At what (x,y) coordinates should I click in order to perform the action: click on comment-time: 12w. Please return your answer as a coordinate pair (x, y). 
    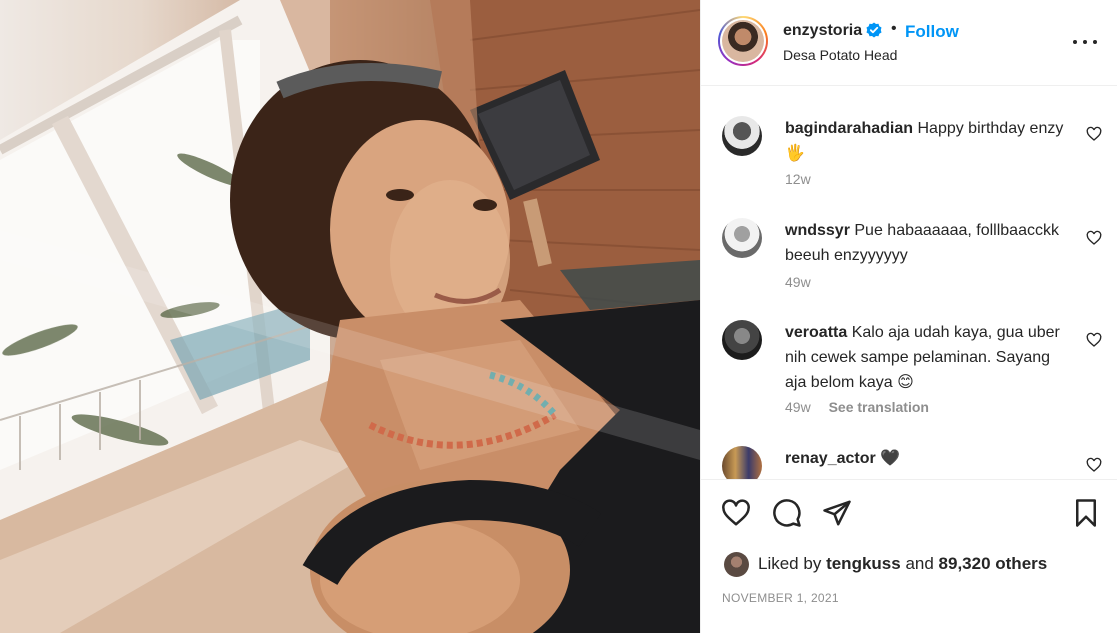
    Looking at the image, I should click on (798, 179).